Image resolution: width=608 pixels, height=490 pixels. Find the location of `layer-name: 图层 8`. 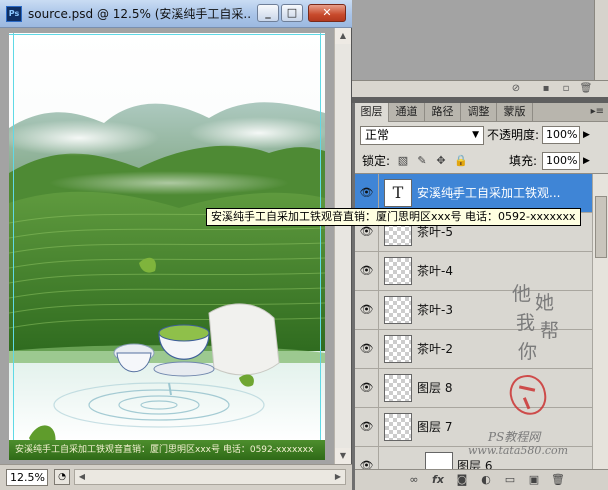

layer-name: 图层 8 is located at coordinates (435, 388).